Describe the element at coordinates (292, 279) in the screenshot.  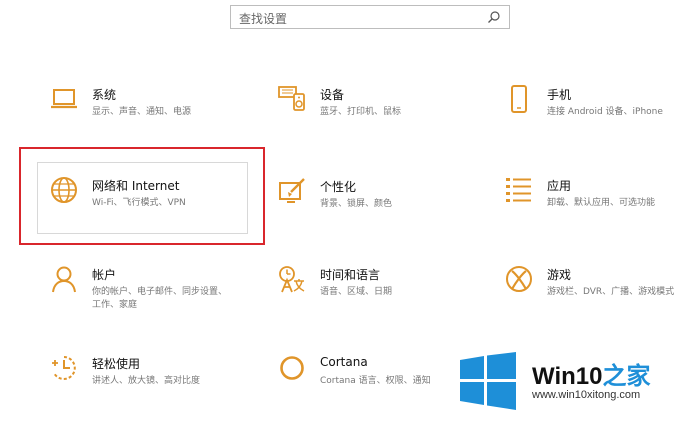
I see `time-language-icon` at that location.